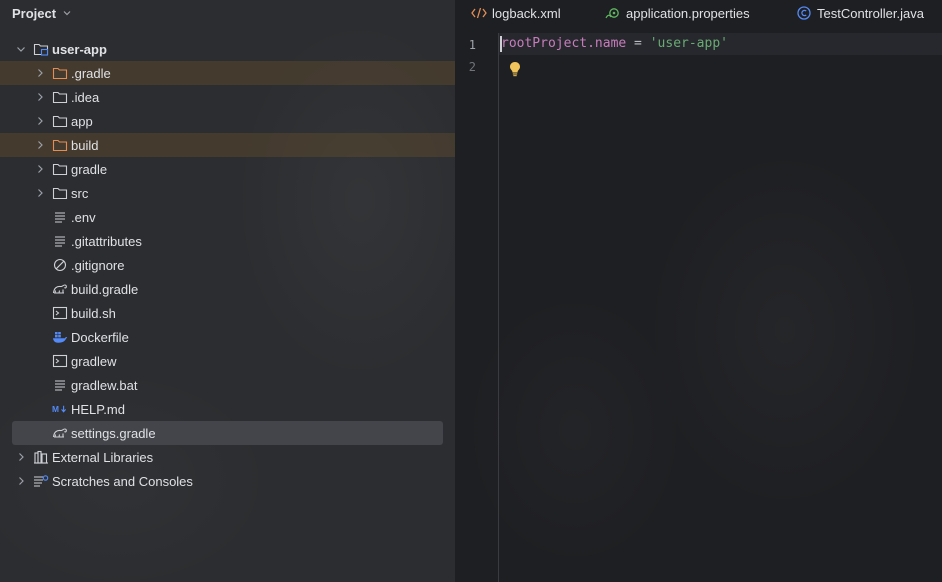  I want to click on module-folder-icon, so click(41, 49).